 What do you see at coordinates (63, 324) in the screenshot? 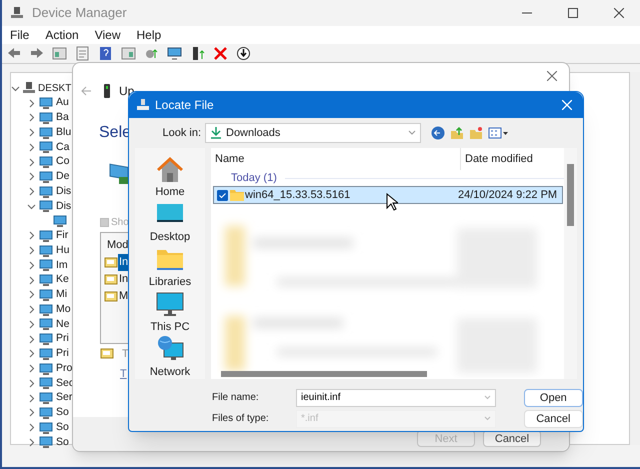
I see `tree-item: Ne` at bounding box center [63, 324].